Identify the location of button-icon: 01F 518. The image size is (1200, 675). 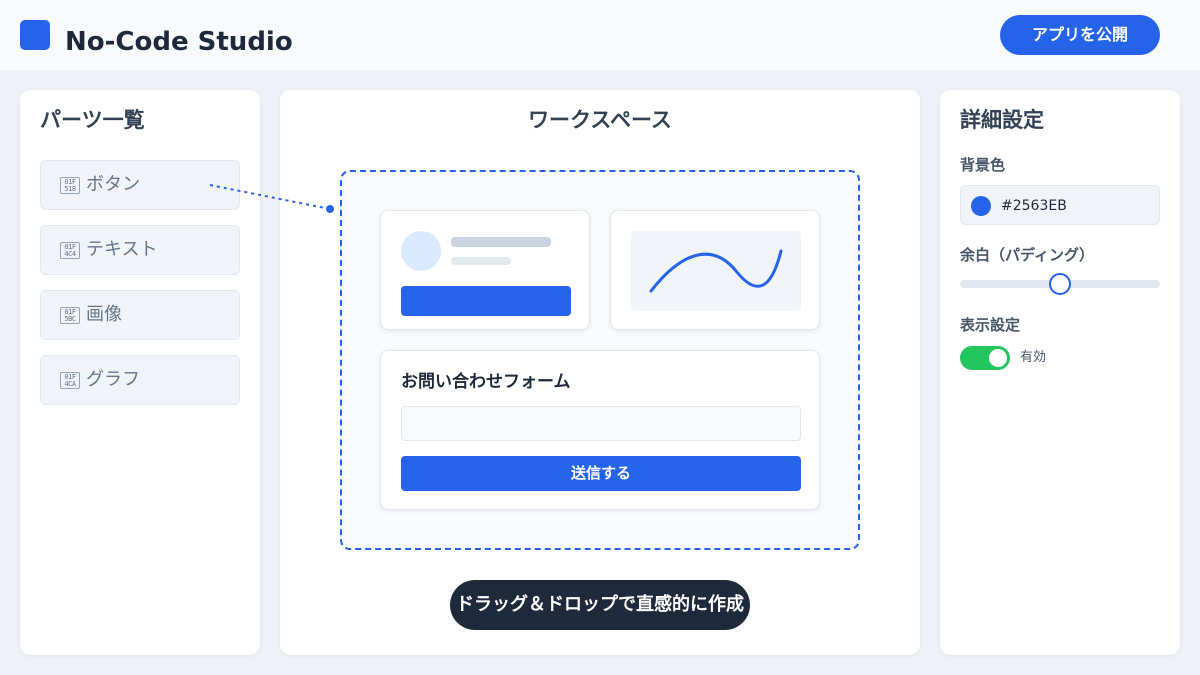
(70, 185).